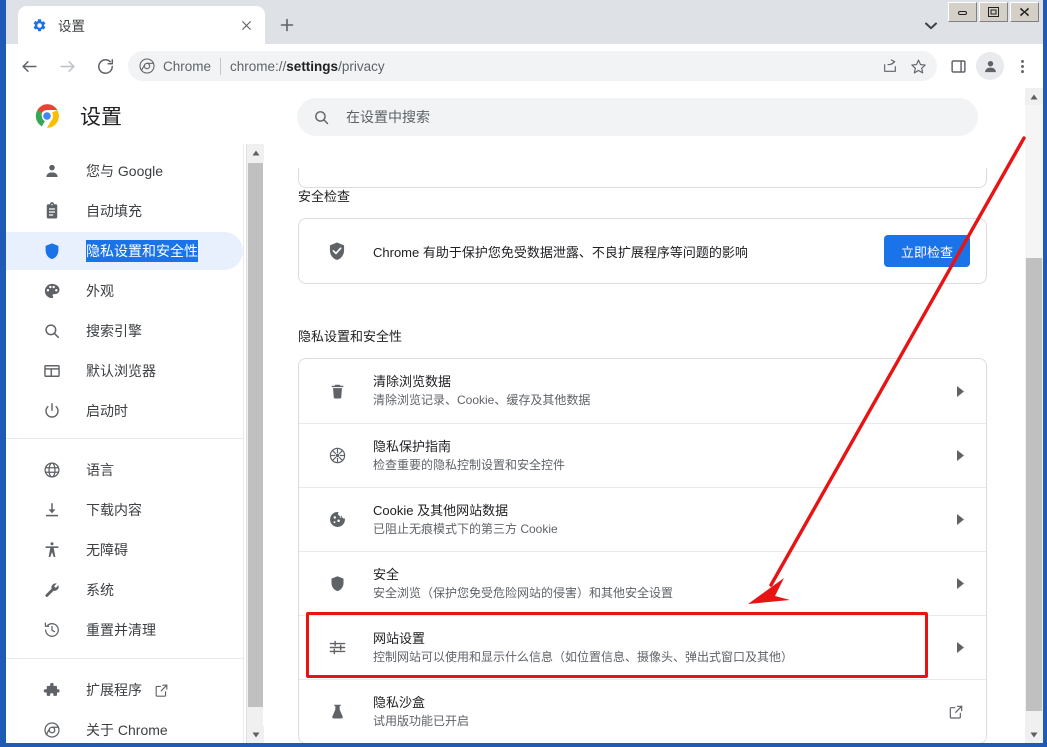 This screenshot has height=747, width=1047. I want to click on row-subtitle: 试用版功能已开启, so click(421, 720).